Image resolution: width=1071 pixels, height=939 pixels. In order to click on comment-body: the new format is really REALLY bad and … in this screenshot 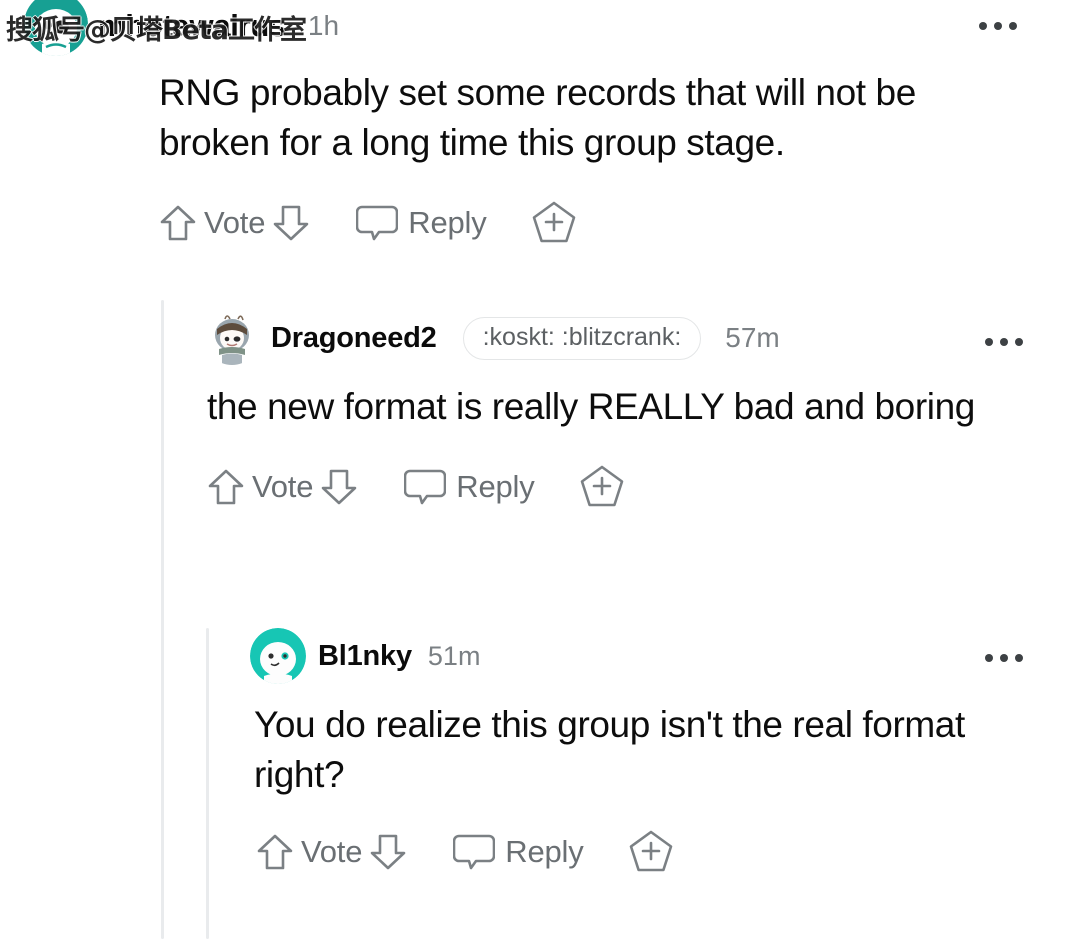, I will do `click(591, 406)`.